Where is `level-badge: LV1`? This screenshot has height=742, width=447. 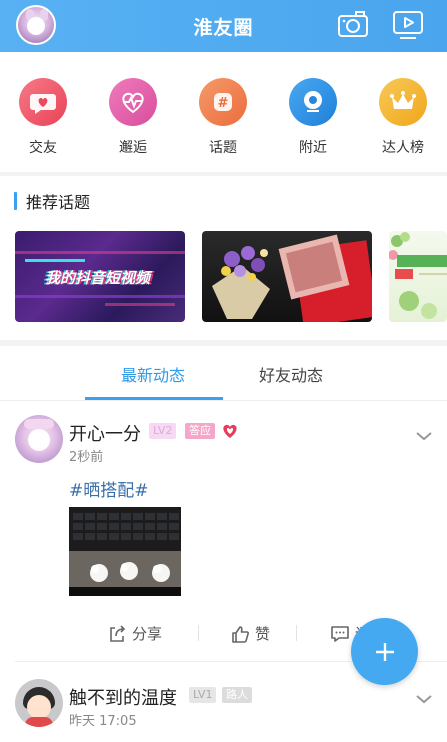
level-badge: LV1 is located at coordinates (203, 695).